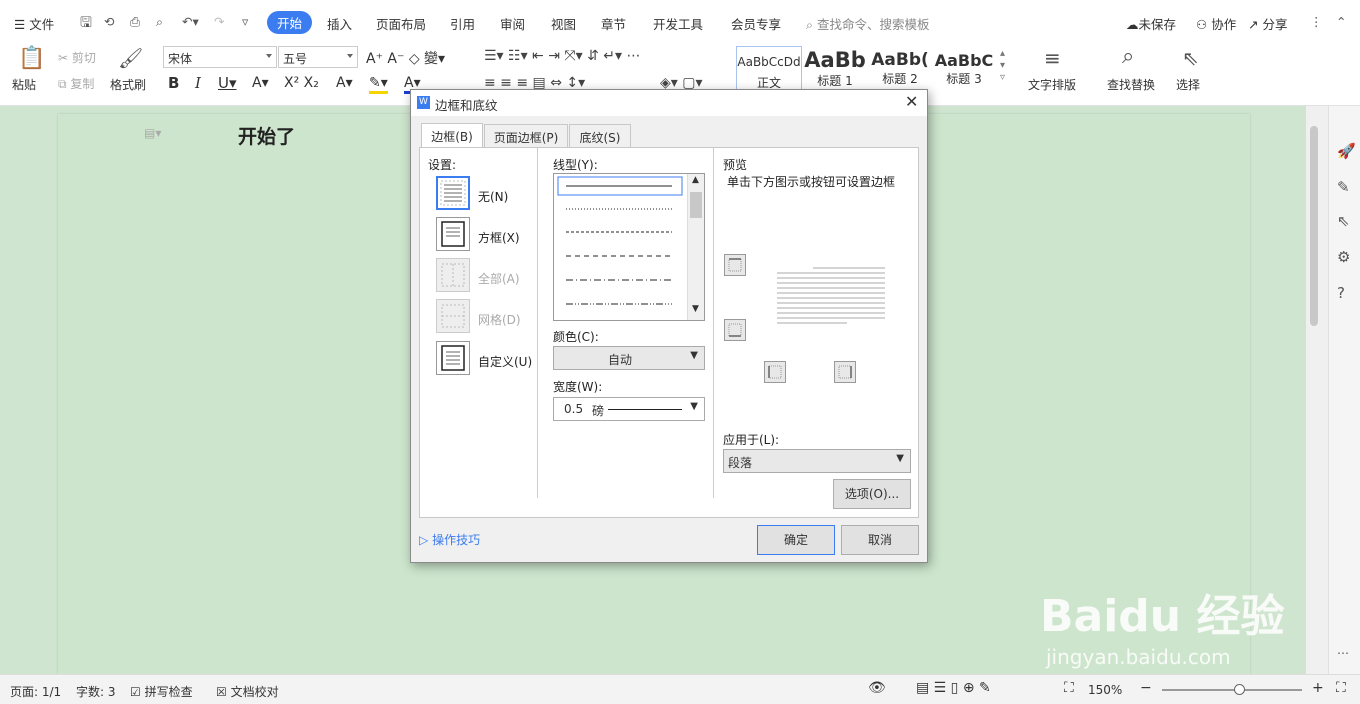 The height and width of the screenshot is (704, 1360). What do you see at coordinates (344, 83) in the screenshot?
I see `text-effect-icon: A▾` at bounding box center [344, 83].